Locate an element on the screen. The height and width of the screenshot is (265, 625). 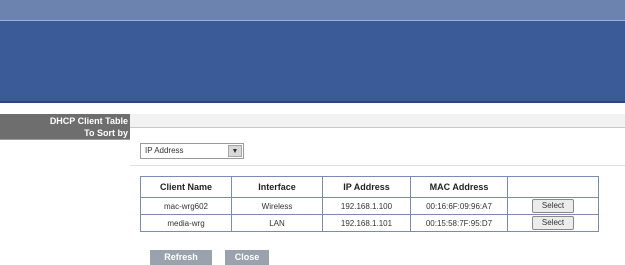
dropdown-arrow-button: ▼ is located at coordinates (235, 151).